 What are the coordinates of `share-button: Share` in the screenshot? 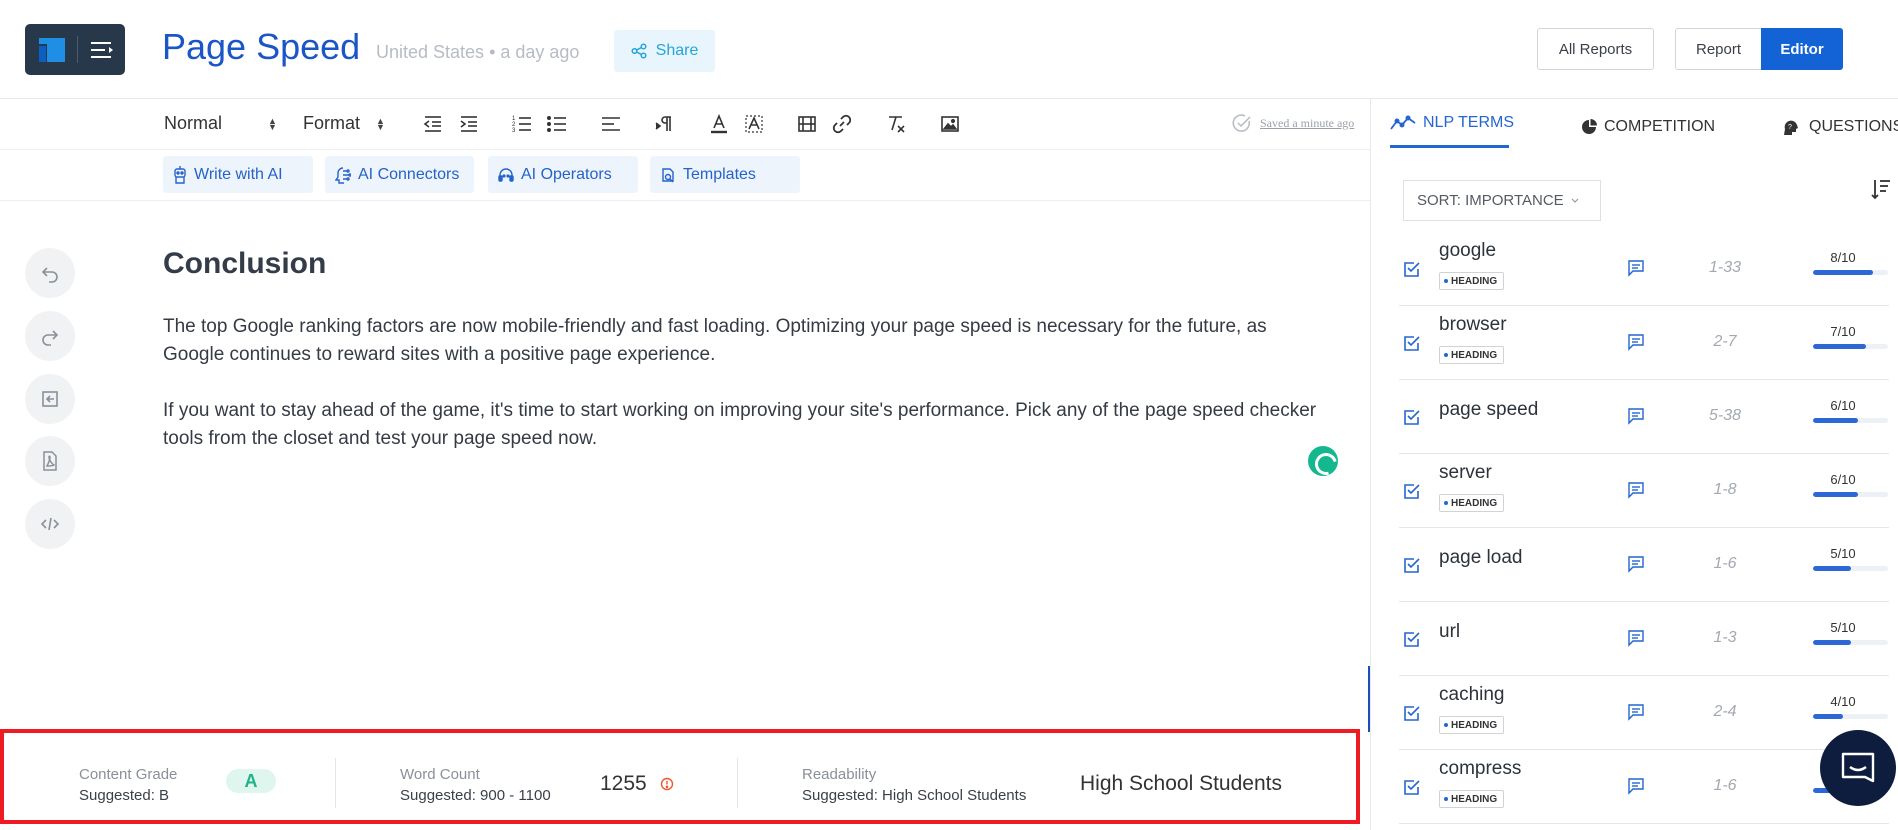 It's located at (664, 51).